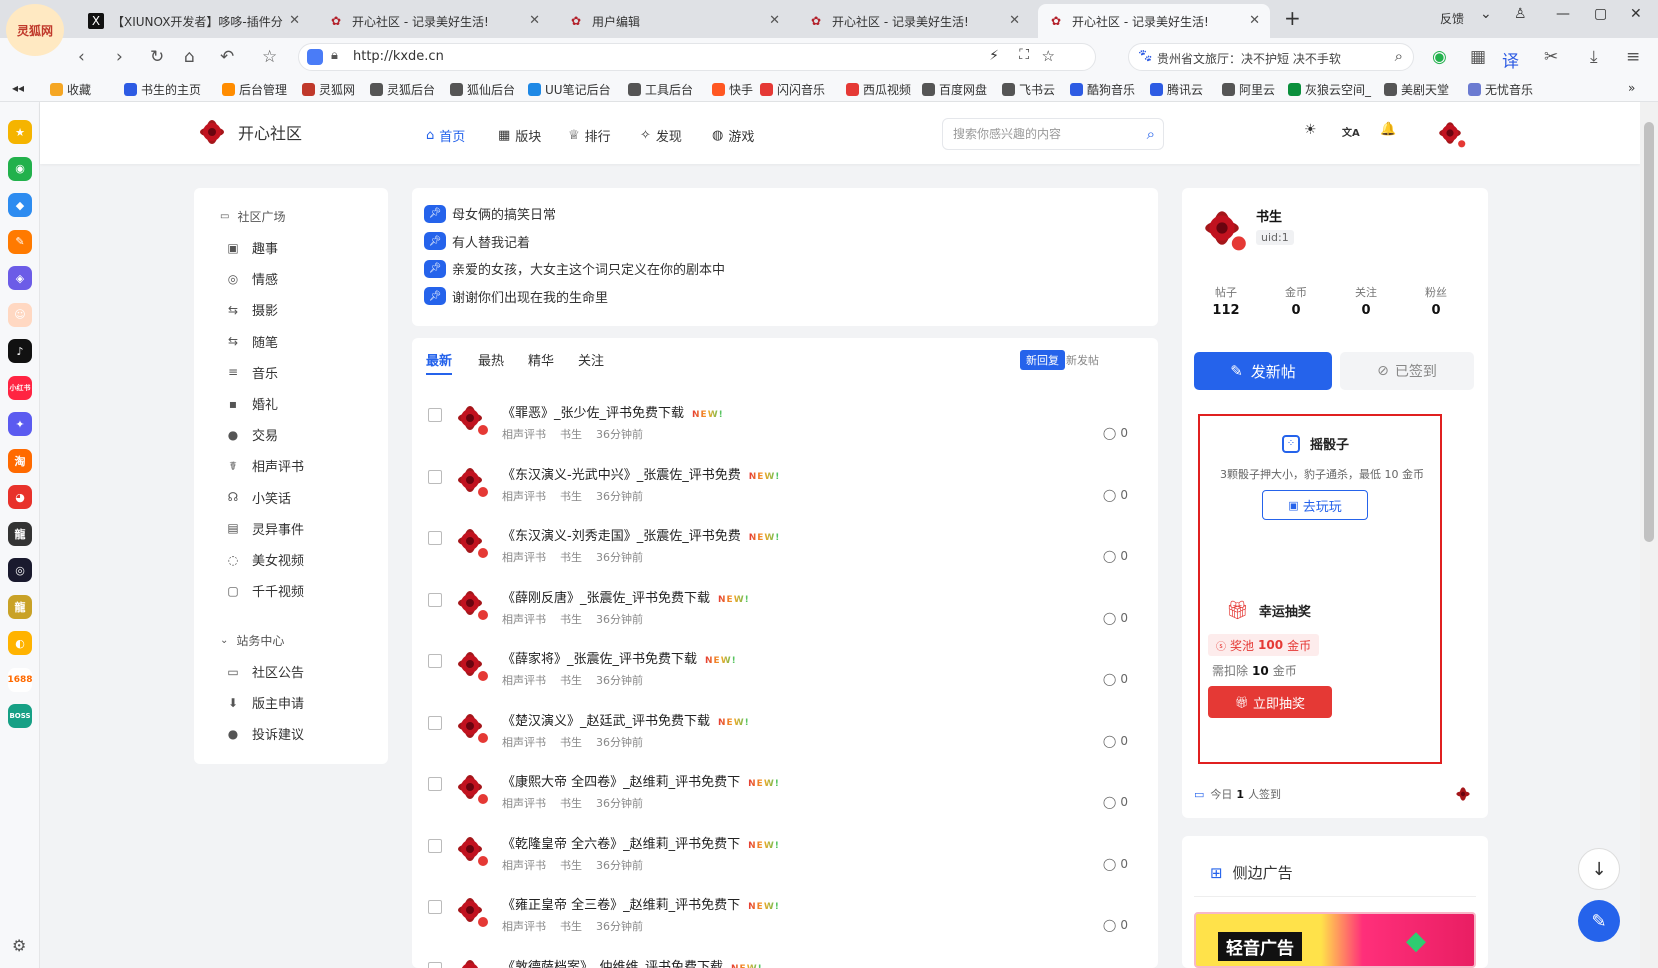 This screenshot has height=968, width=1658. I want to click on post-row: 《东汉演义-刘秀走国》_张震佐_评书免费 NEW! 相声评书 书生 36分钟前 ◯ 0, so click(785, 546).